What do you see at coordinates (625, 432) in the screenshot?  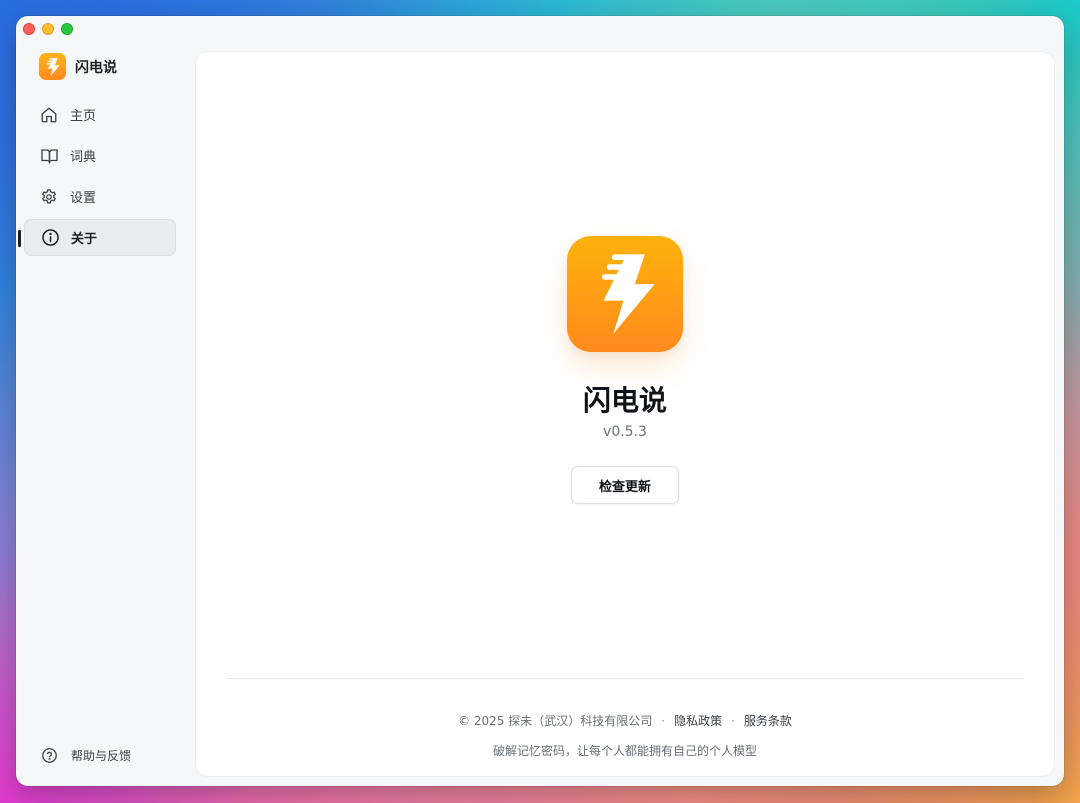 I see `app-version: v0.5.3` at bounding box center [625, 432].